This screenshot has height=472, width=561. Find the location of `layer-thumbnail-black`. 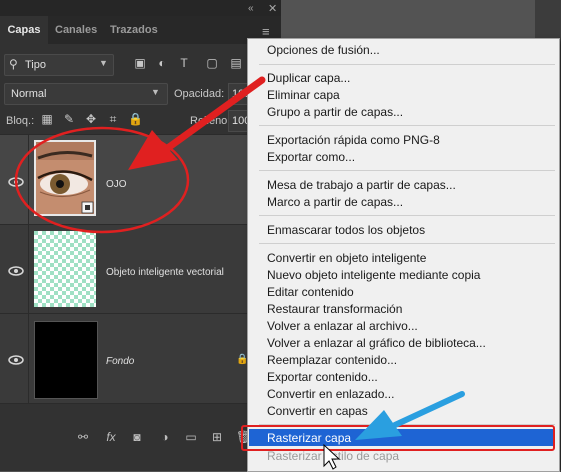

layer-thumbnail-black is located at coordinates (66, 360).